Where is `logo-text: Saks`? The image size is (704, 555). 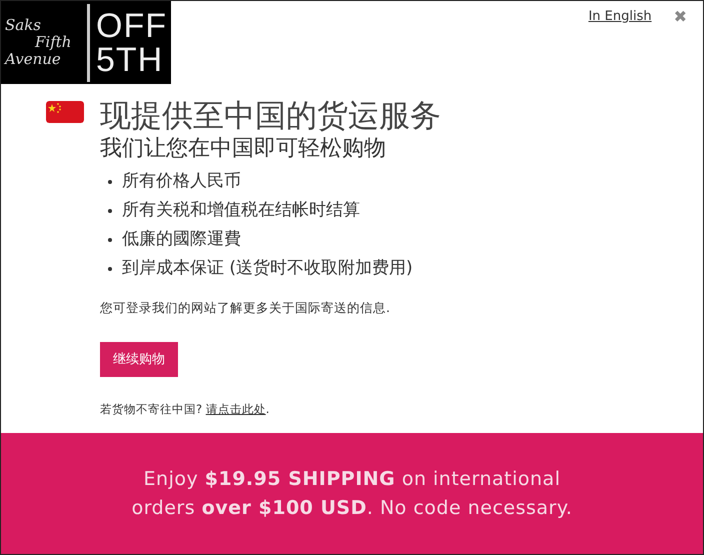 logo-text: Saks is located at coordinates (23, 25).